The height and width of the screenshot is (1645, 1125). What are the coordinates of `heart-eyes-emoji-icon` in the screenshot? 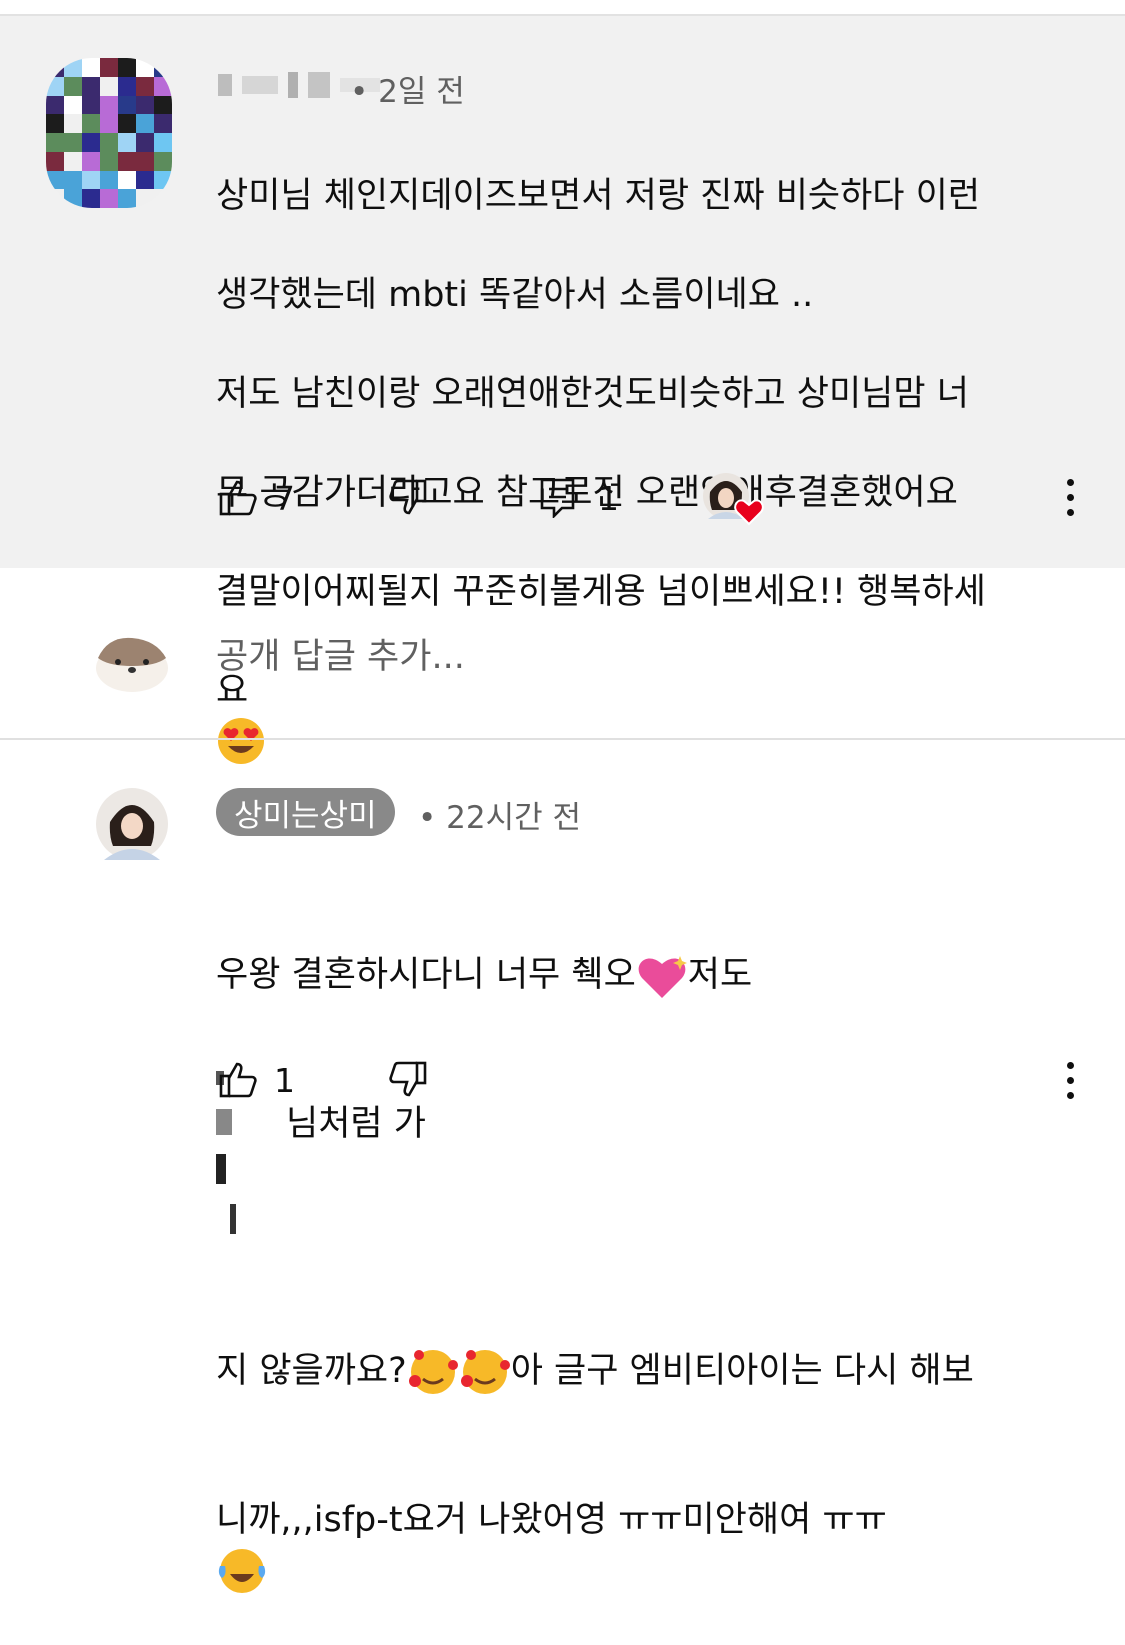 It's located at (241, 741).